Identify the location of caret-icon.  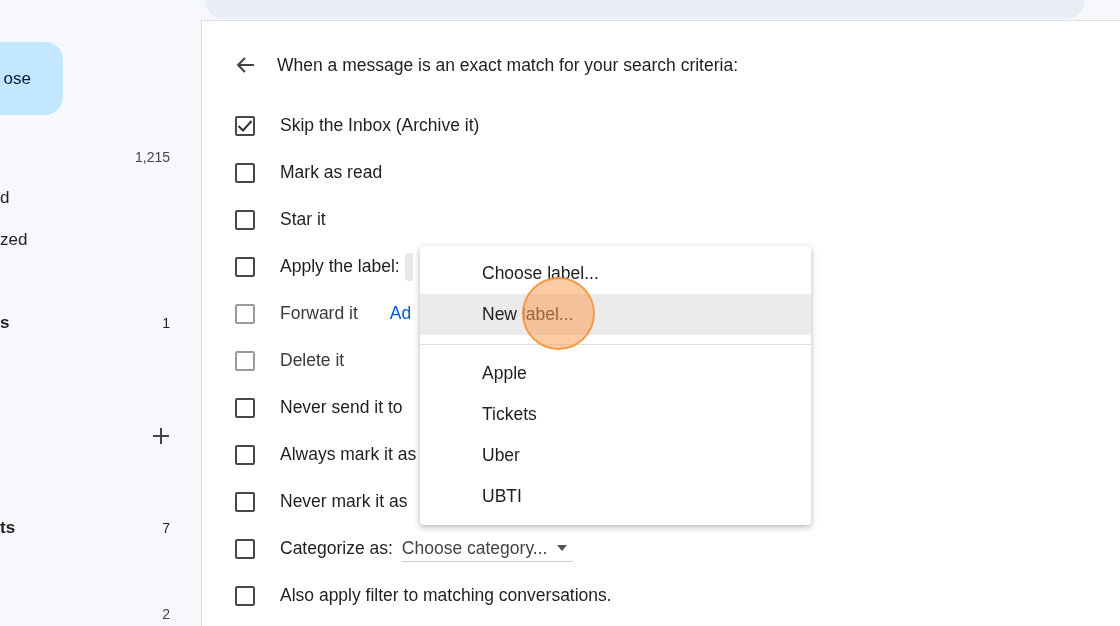
(562, 548).